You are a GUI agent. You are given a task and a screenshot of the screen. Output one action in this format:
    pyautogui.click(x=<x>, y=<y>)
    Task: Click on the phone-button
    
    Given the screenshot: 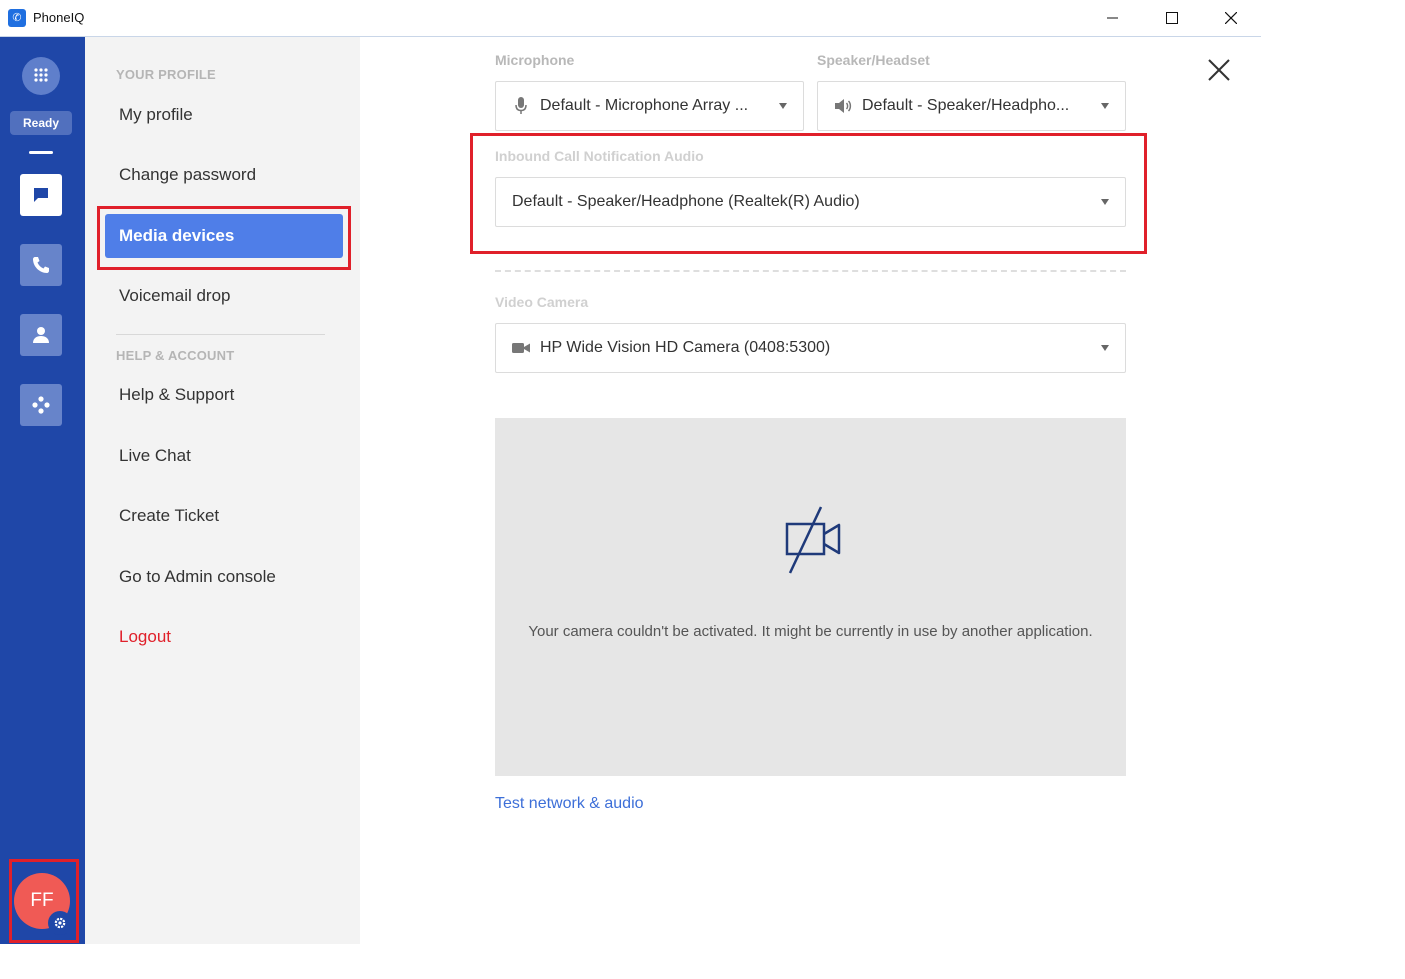 What is the action you would take?
    pyautogui.click(x=41, y=265)
    